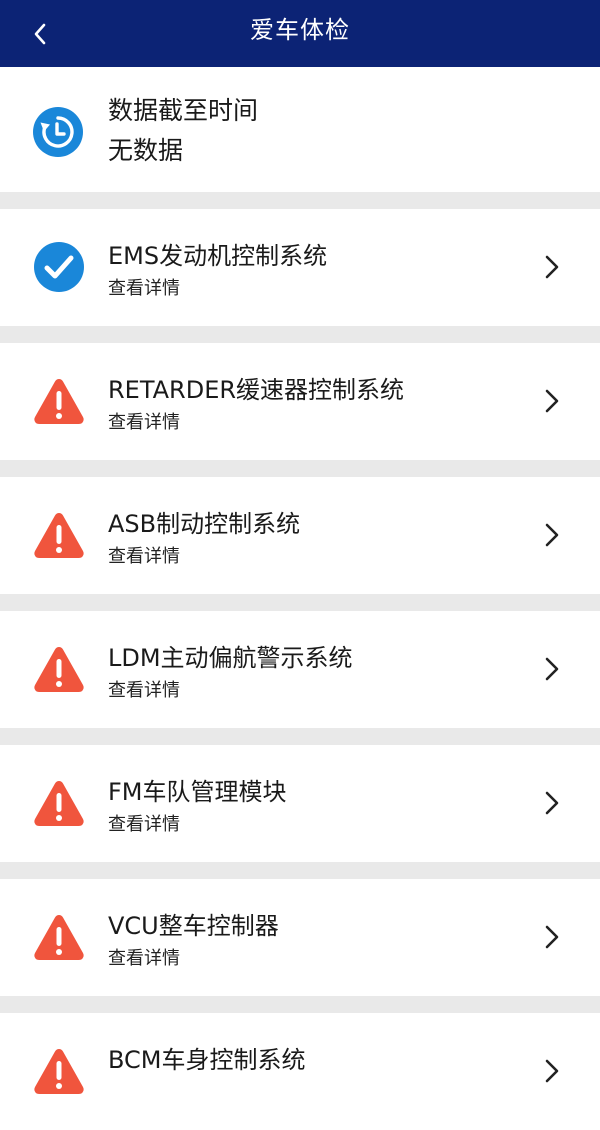 This screenshot has width=600, height=1130. I want to click on system-name: RETARDER缓速器控制系统, so click(256, 390).